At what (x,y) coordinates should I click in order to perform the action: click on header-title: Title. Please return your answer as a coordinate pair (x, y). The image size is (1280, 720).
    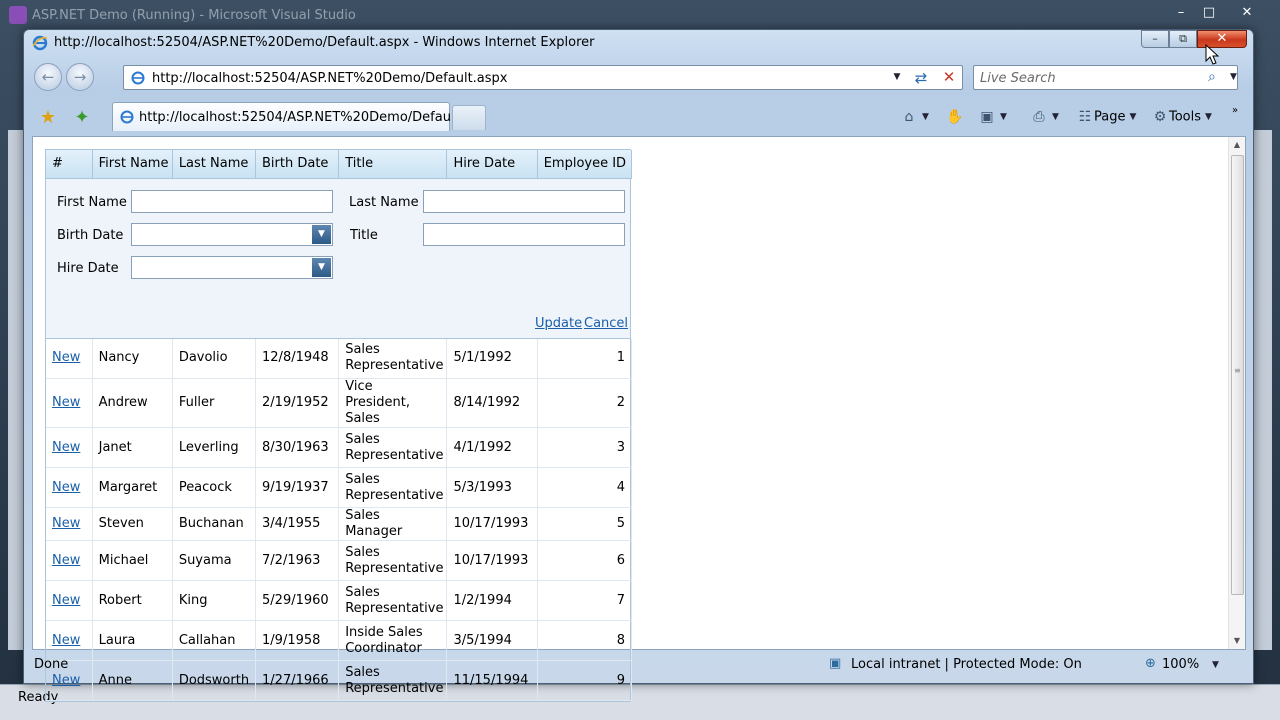
    Looking at the image, I should click on (393, 164).